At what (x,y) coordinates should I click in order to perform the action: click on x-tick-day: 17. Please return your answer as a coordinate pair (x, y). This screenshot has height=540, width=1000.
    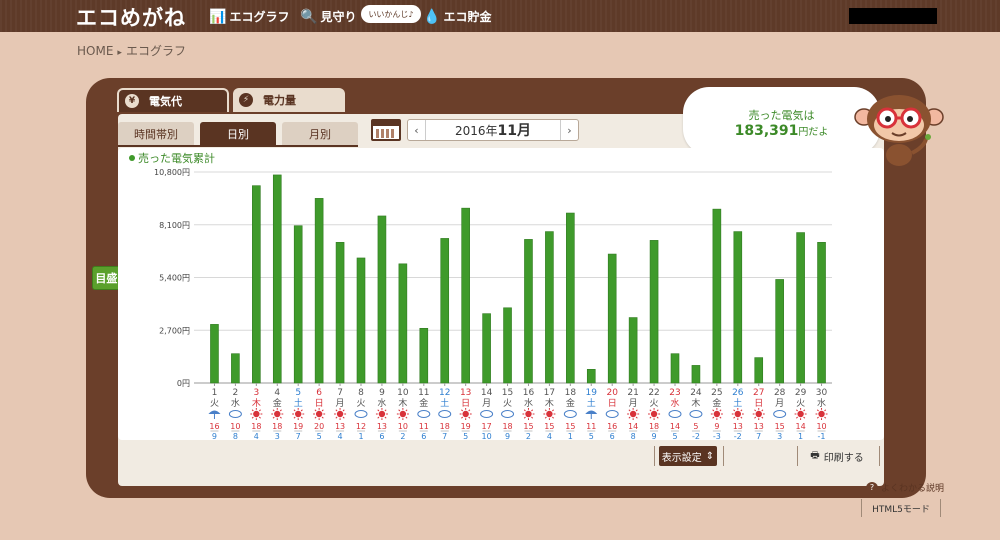
    Looking at the image, I should click on (549, 393).